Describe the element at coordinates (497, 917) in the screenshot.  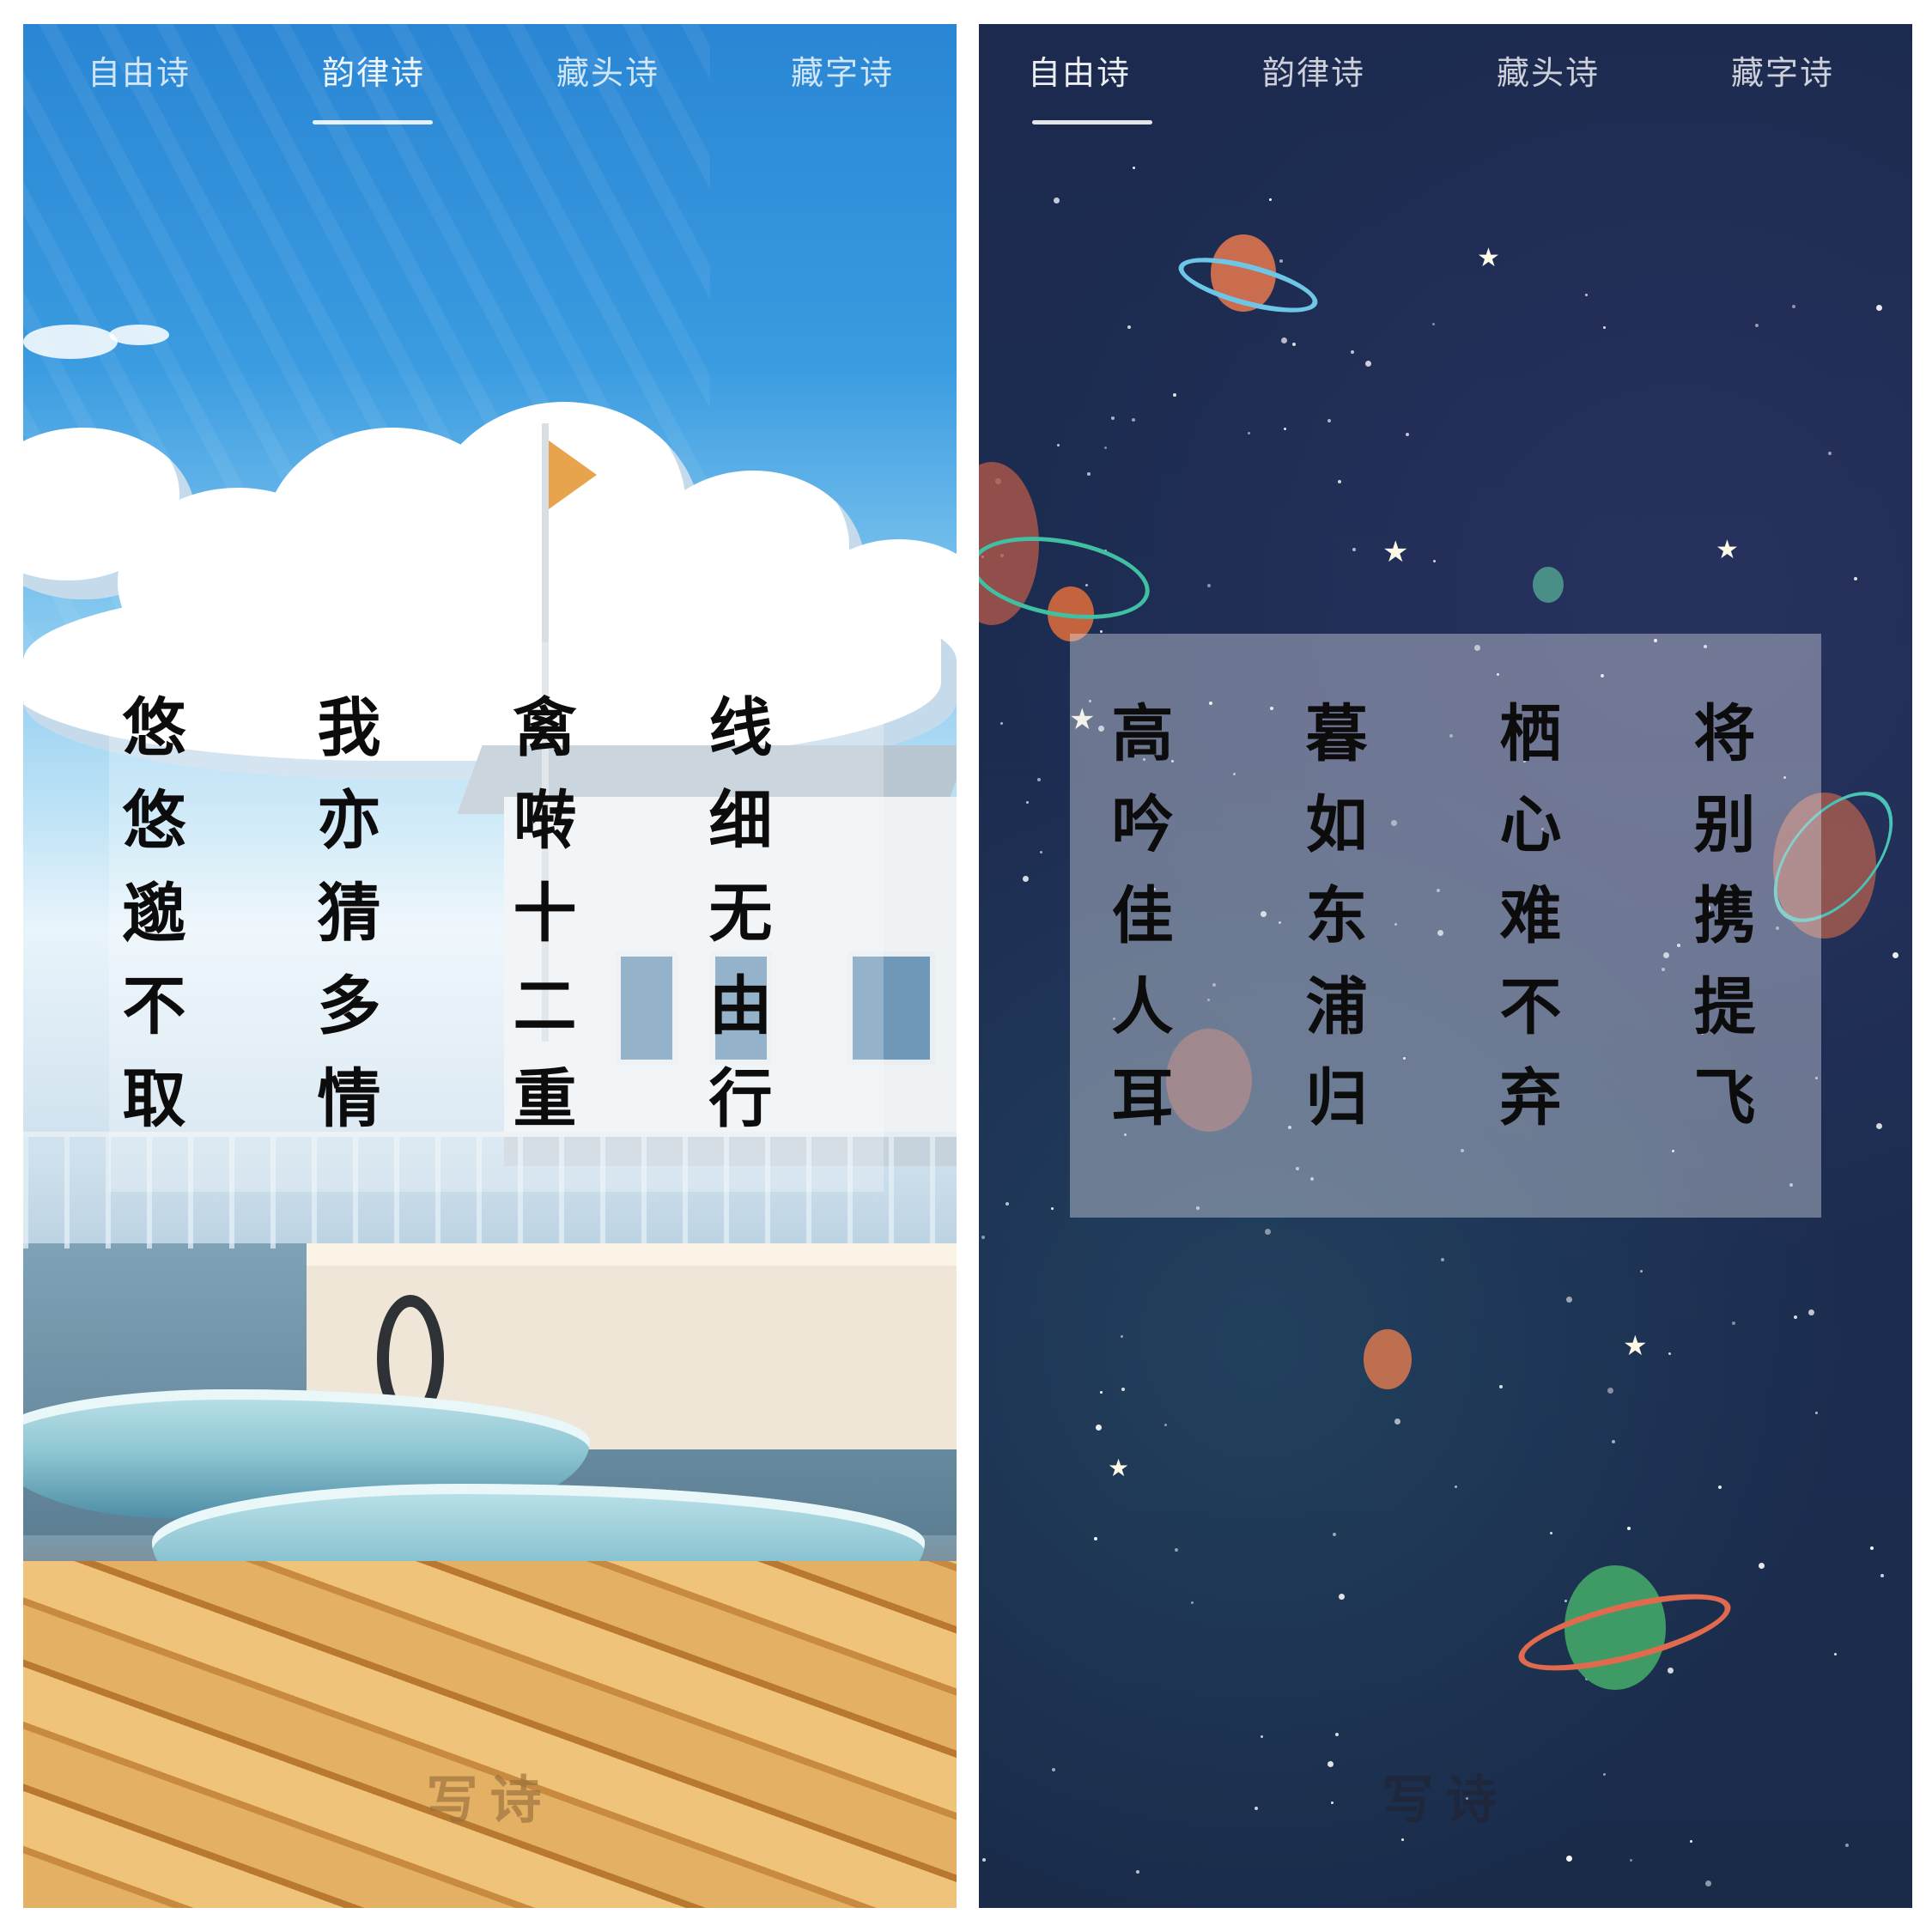
I see `poem-panel: 悠悠邈不取 我亦猜多情 禽啭十二重 线细无由行` at that location.